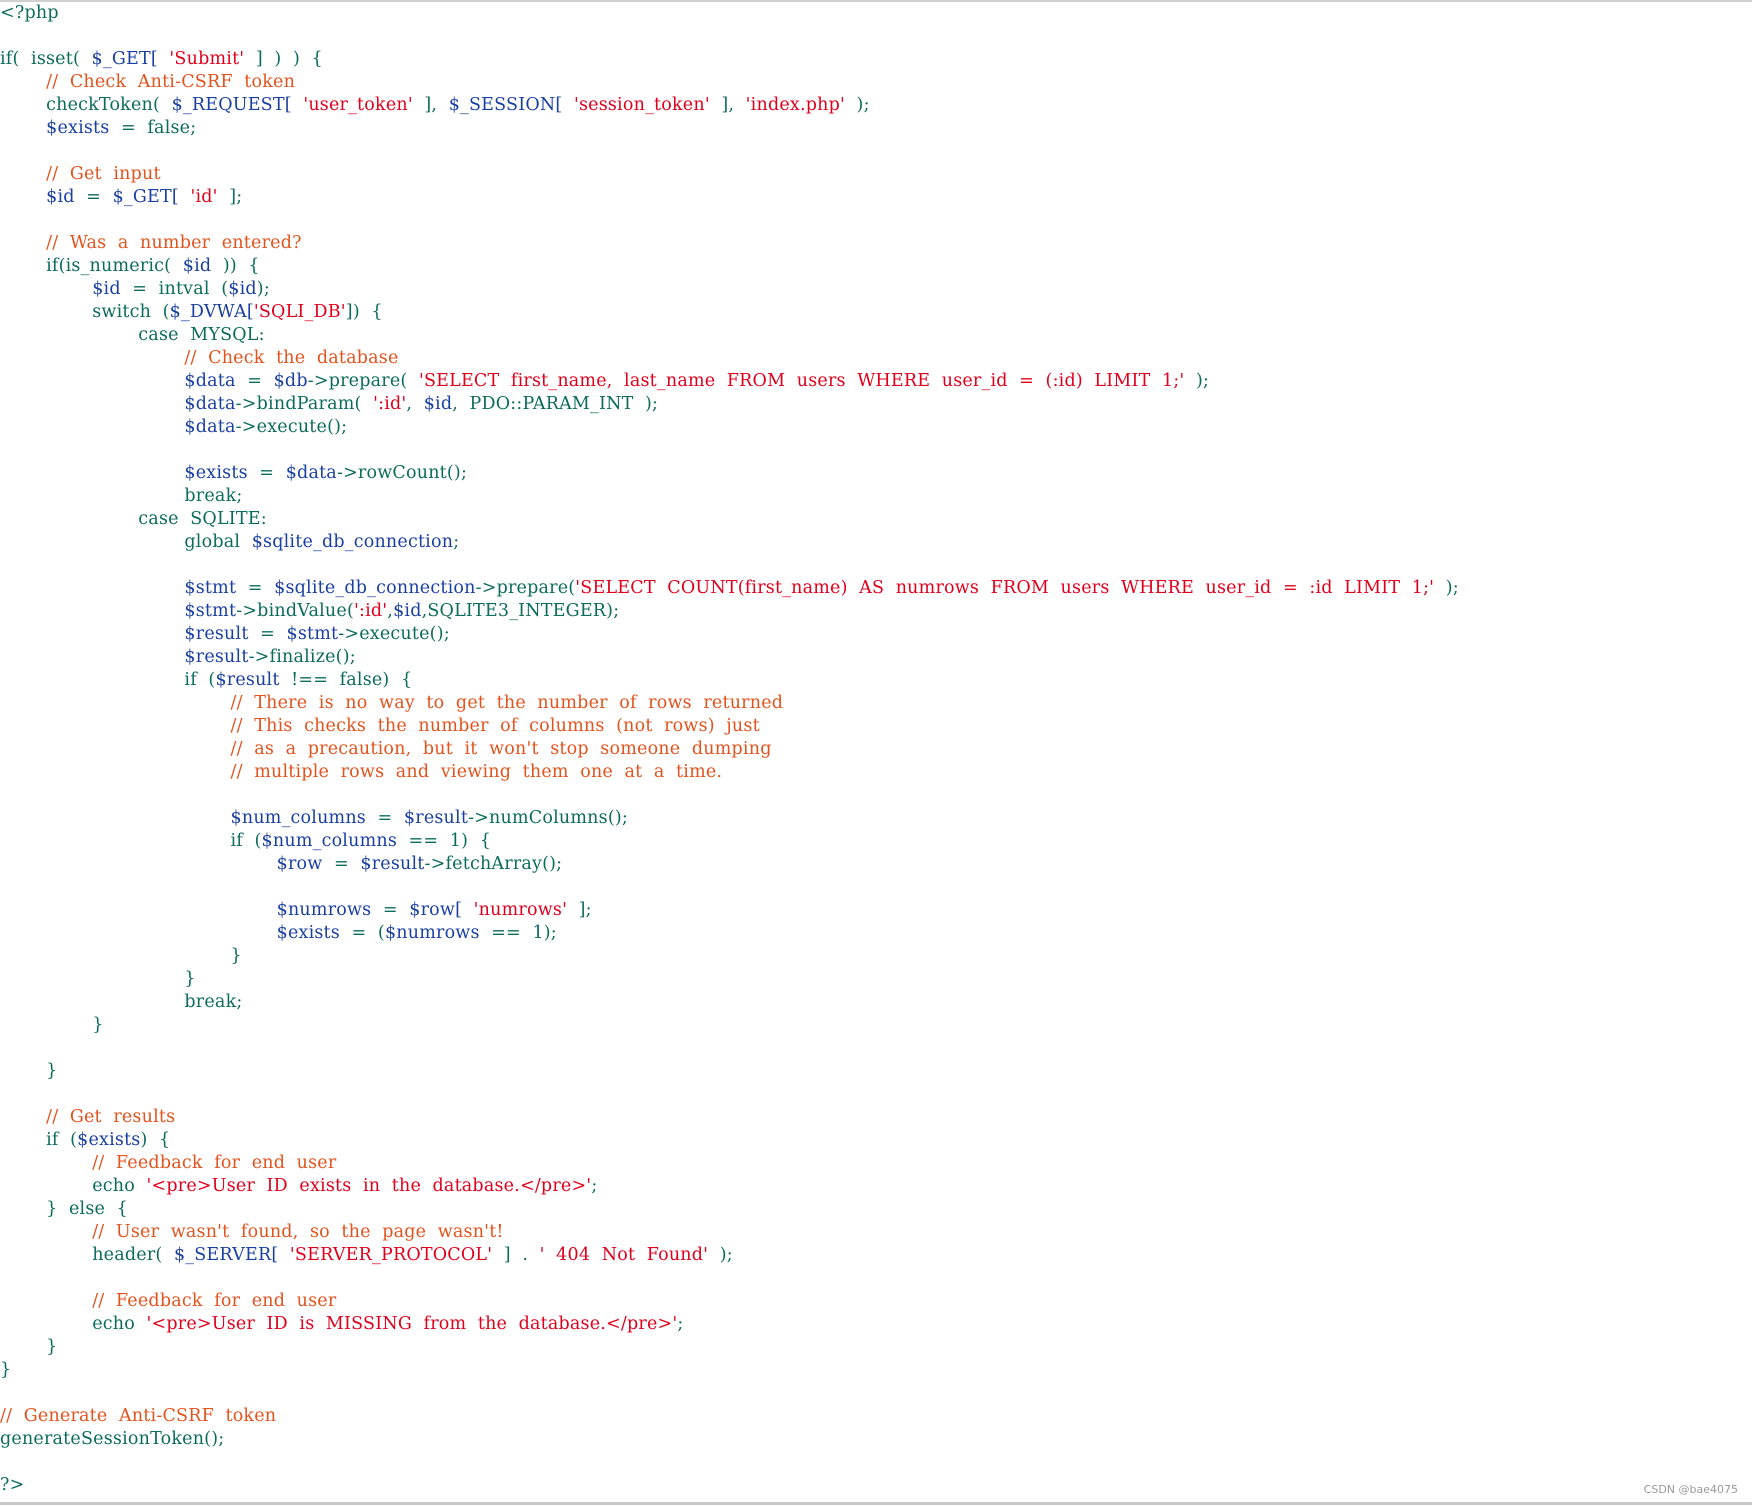 This screenshot has width=1752, height=1507. Describe the element at coordinates (391, 1255) in the screenshot. I see `code-token-string: 'SERVER_PROTOCOL'` at that location.